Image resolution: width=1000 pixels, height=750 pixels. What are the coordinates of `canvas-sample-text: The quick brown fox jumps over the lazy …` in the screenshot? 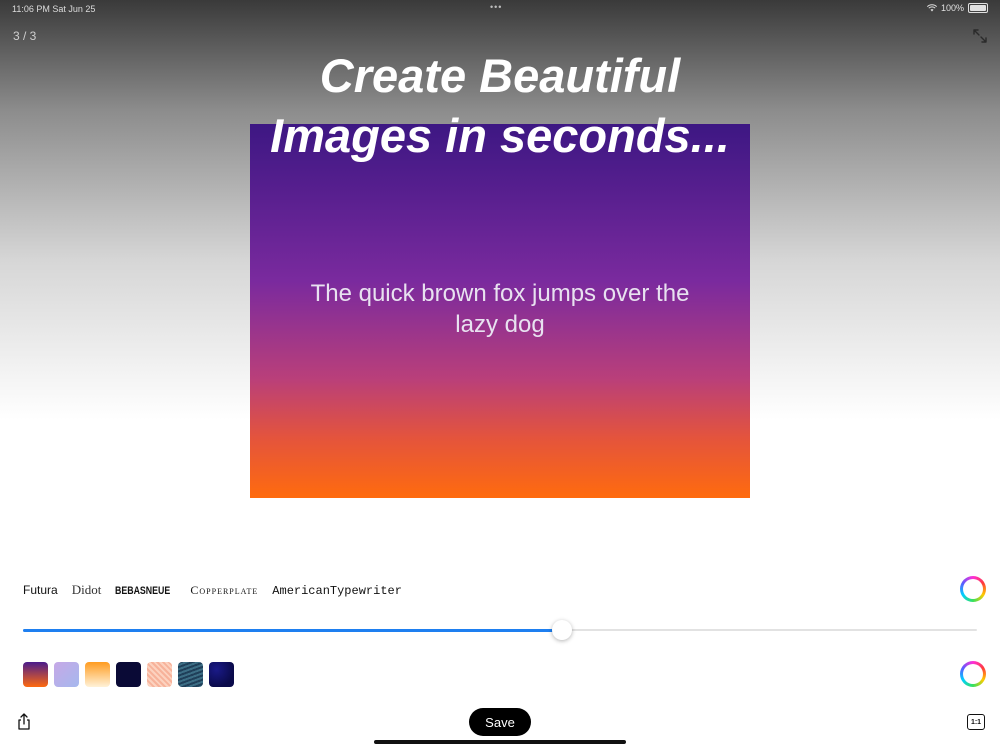 It's located at (500, 309).